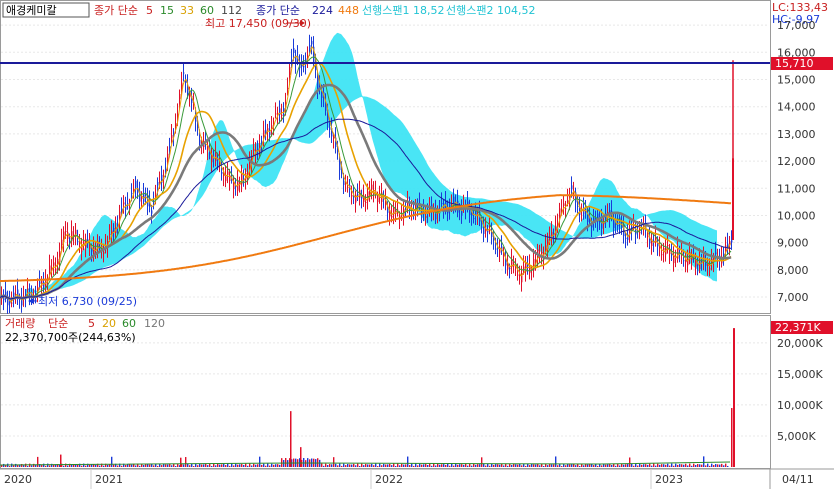 The width and height of the screenshot is (834, 493). I want to click on stock-name: 애경케미칼, so click(31, 10).